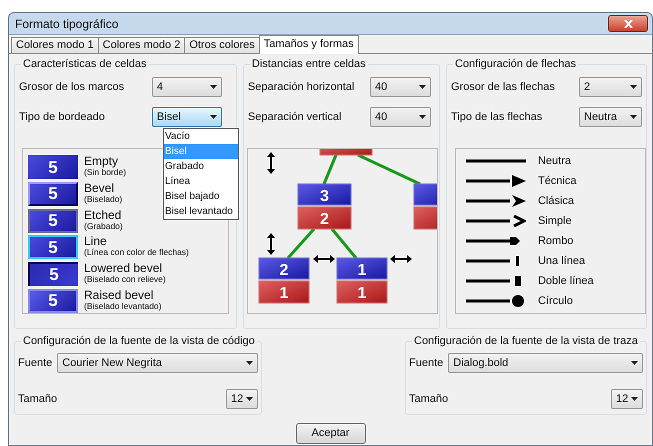 The height and width of the screenshot is (446, 653). What do you see at coordinates (331, 433) in the screenshot?
I see `accept-button: Aceptar` at bounding box center [331, 433].